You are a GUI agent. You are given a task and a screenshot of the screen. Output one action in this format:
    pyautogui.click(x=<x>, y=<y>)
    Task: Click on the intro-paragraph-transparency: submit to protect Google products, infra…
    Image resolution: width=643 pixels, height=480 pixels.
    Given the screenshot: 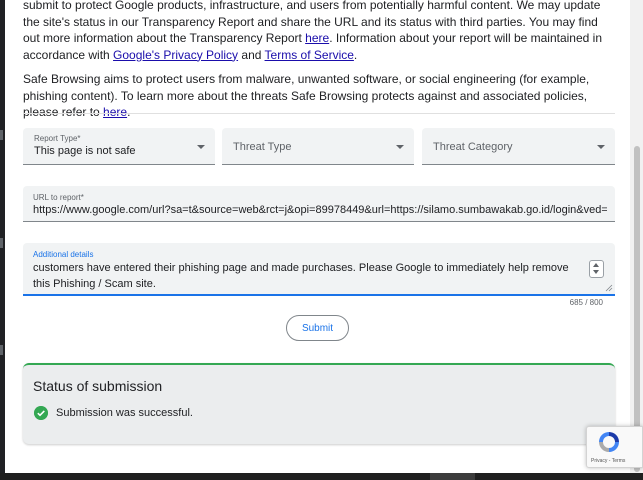 What is the action you would take?
    pyautogui.click(x=318, y=31)
    